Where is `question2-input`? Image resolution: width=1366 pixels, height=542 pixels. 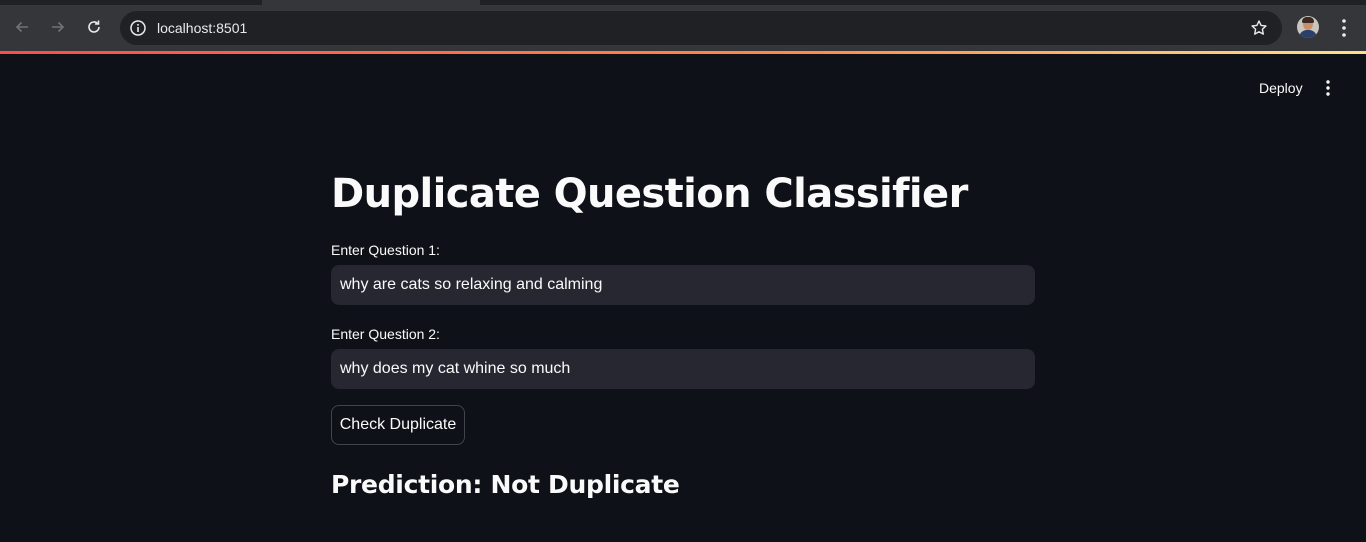
question2-input is located at coordinates (683, 369).